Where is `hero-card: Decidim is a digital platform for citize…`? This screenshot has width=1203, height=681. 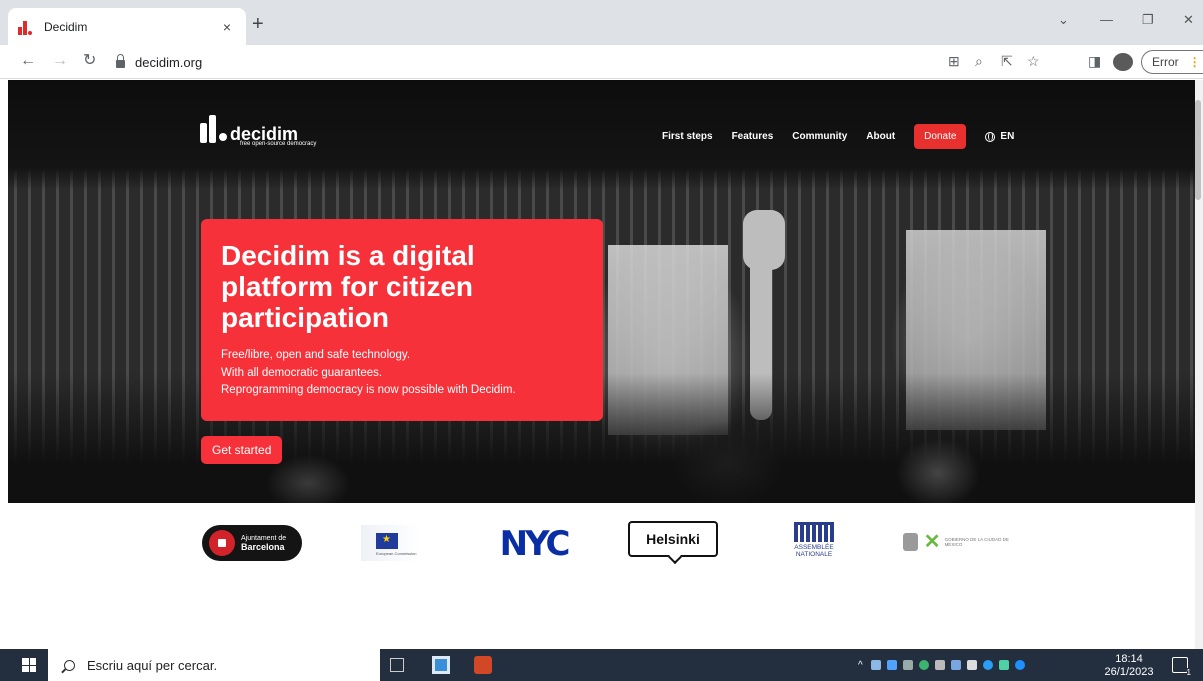
hero-card: Decidim is a digital platform for citize… is located at coordinates (402, 320).